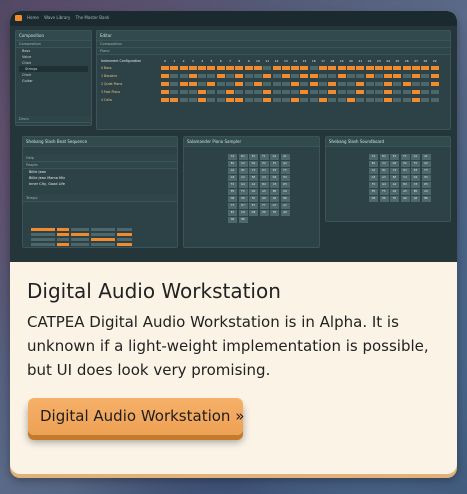 The width and height of the screenshot is (467, 494). What do you see at coordinates (232, 192) in the screenshot?
I see `sample-pad: E5` at bounding box center [232, 192].